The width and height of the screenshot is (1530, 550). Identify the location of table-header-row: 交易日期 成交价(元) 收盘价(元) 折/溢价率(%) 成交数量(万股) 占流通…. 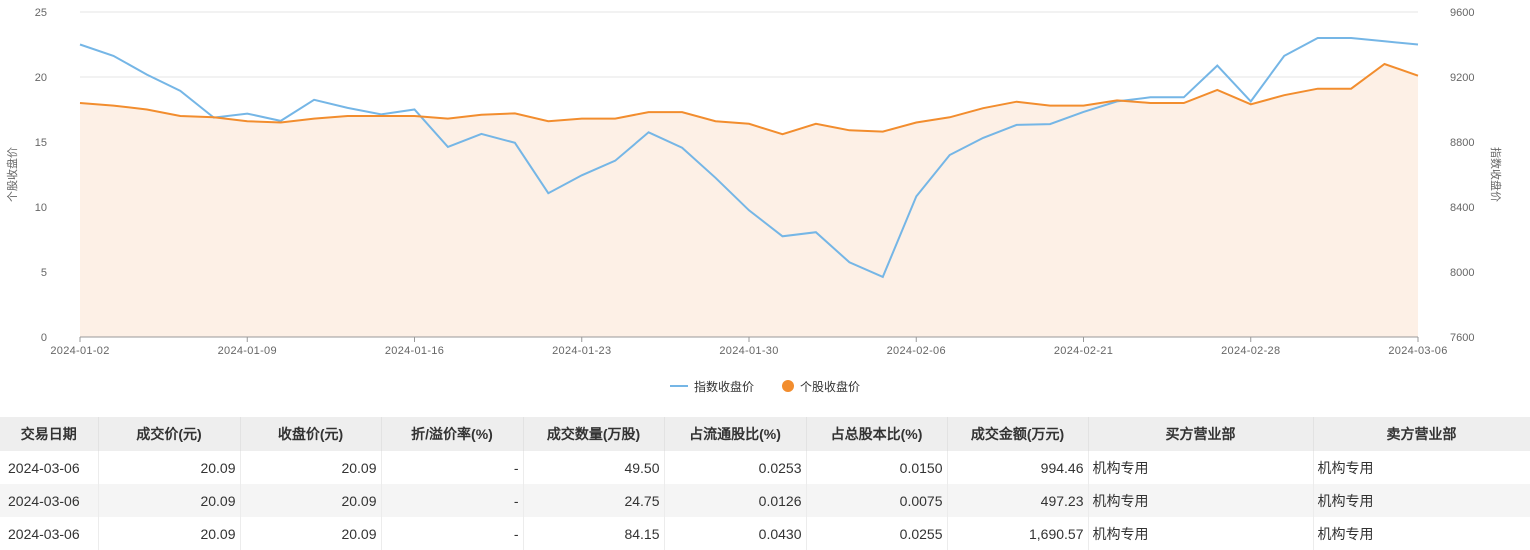
(765, 434).